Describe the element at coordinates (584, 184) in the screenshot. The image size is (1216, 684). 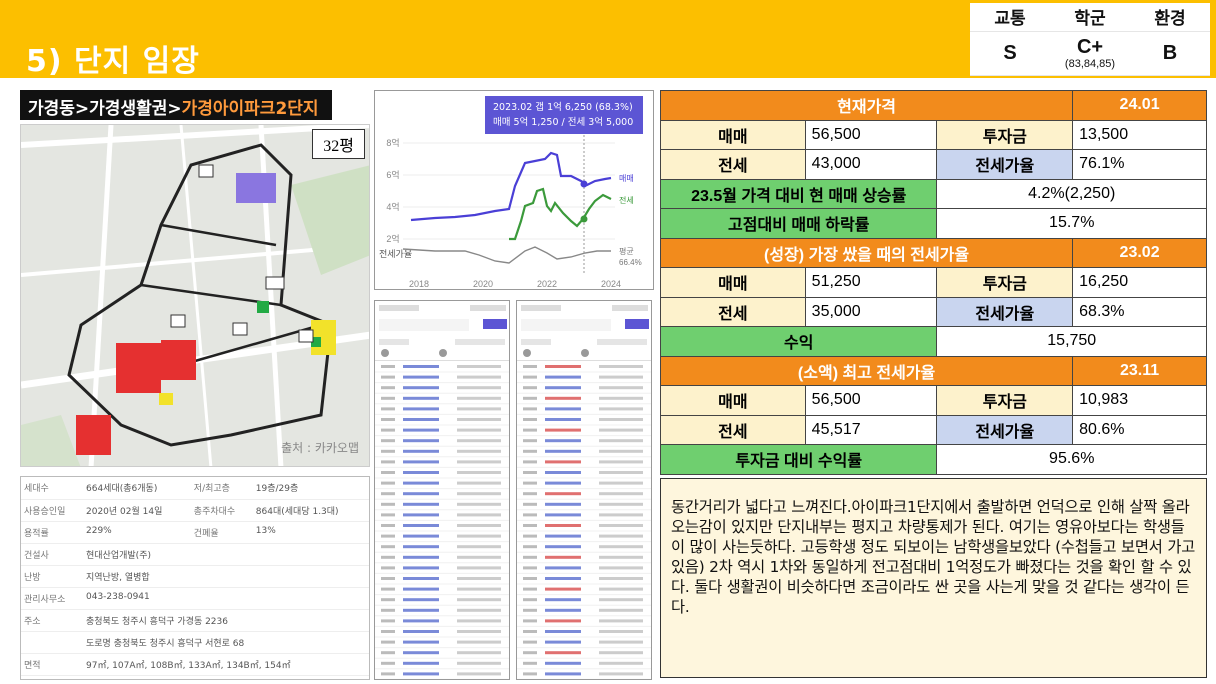
I see `sale-cursor-point` at that location.